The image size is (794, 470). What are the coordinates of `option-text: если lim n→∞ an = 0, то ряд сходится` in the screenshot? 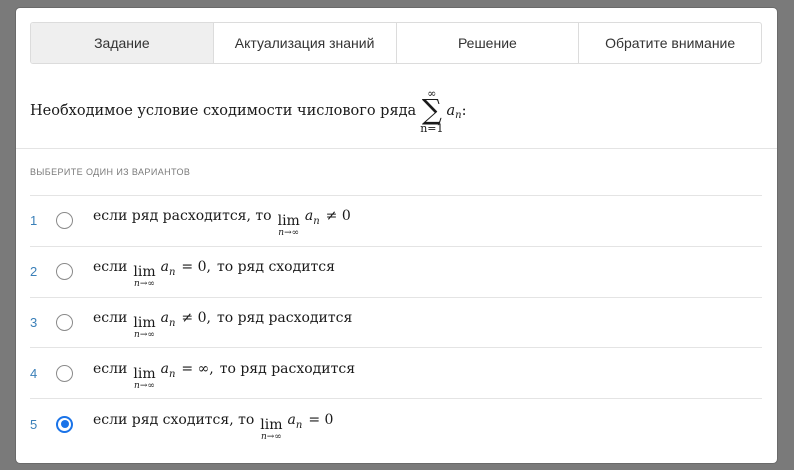 It's located at (214, 274).